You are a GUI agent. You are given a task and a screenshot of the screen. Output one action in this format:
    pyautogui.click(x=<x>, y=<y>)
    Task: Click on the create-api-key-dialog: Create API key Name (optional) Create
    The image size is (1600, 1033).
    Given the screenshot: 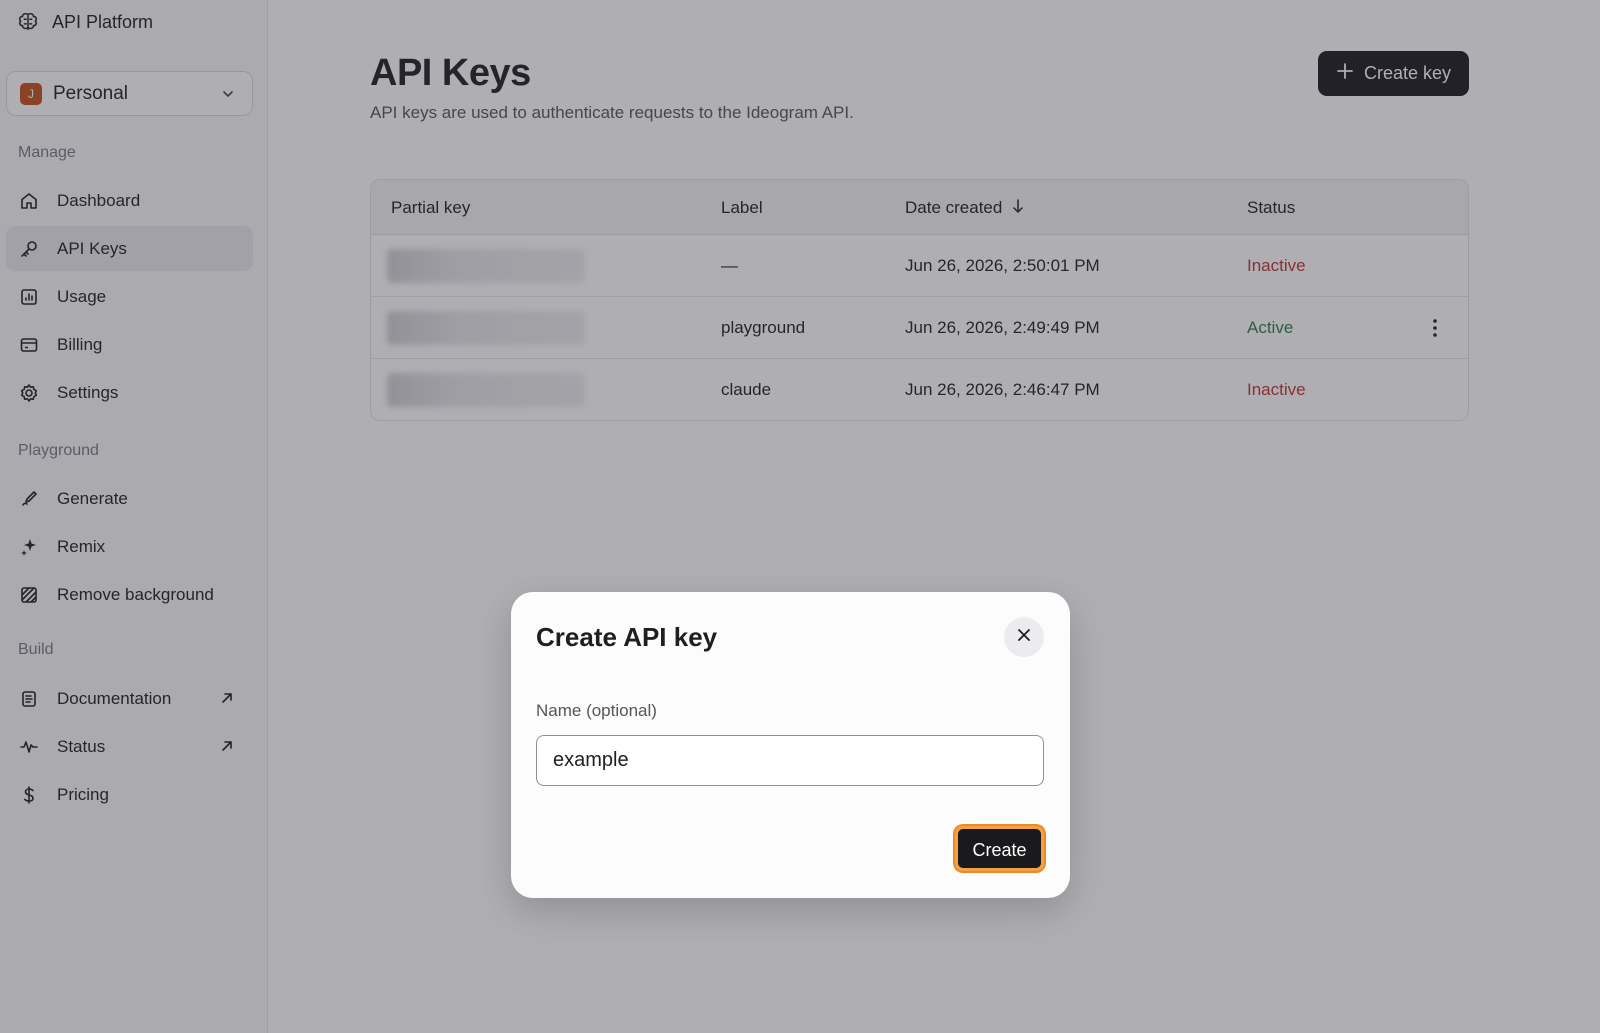 What is the action you would take?
    pyautogui.click(x=790, y=745)
    